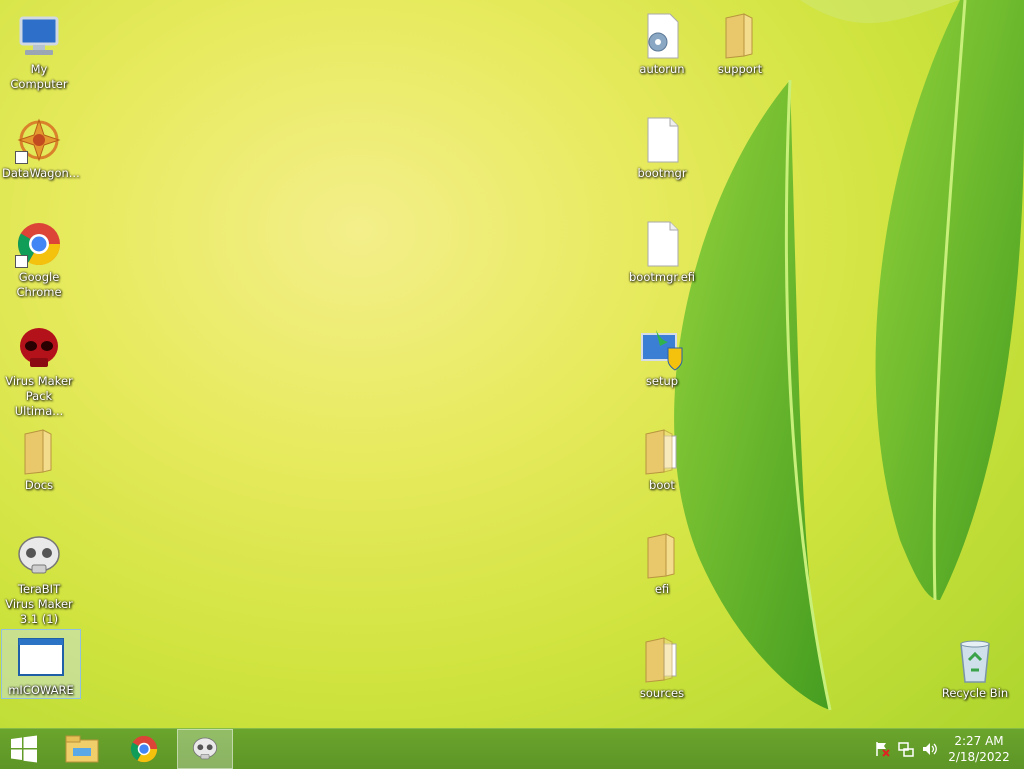 This screenshot has width=1024, height=769. What do you see at coordinates (930, 749) in the screenshot?
I see `volume-icon` at bounding box center [930, 749].